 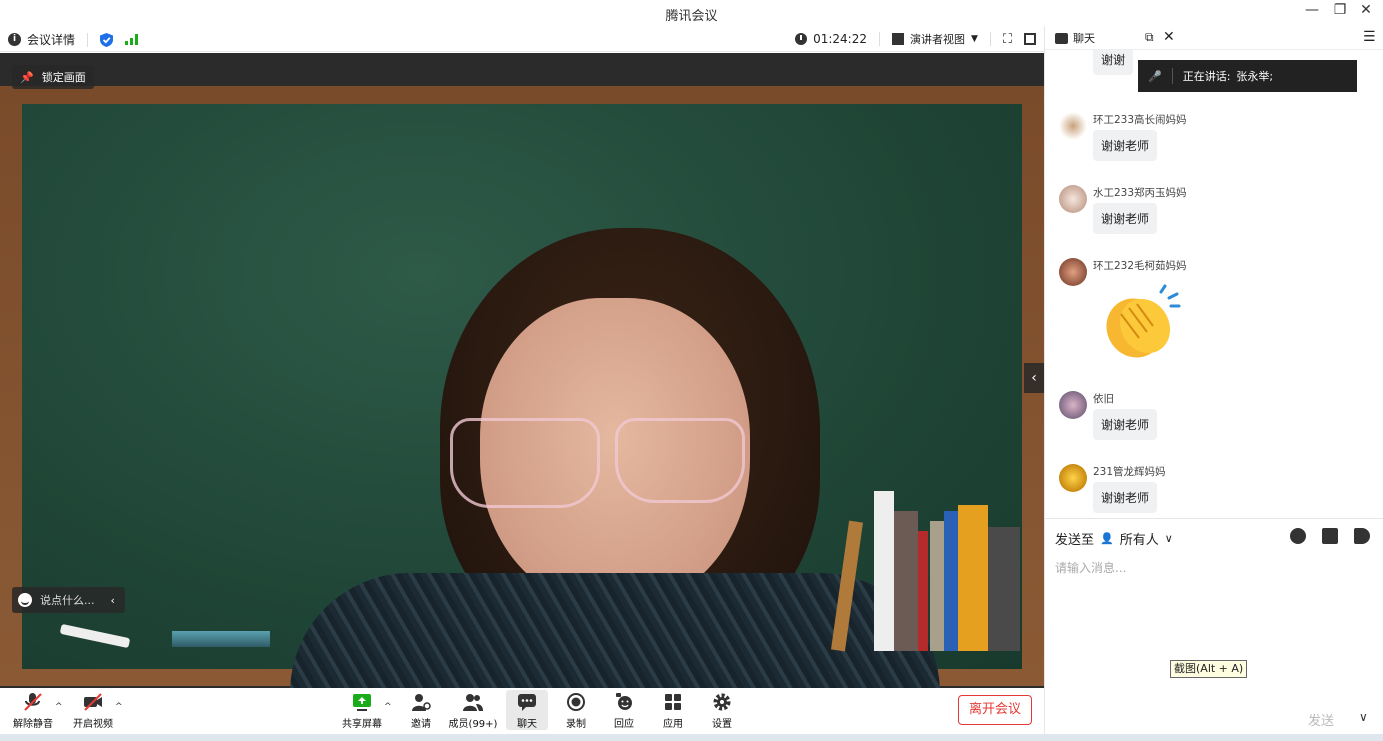 I want to click on record-icon, so click(x=576, y=702).